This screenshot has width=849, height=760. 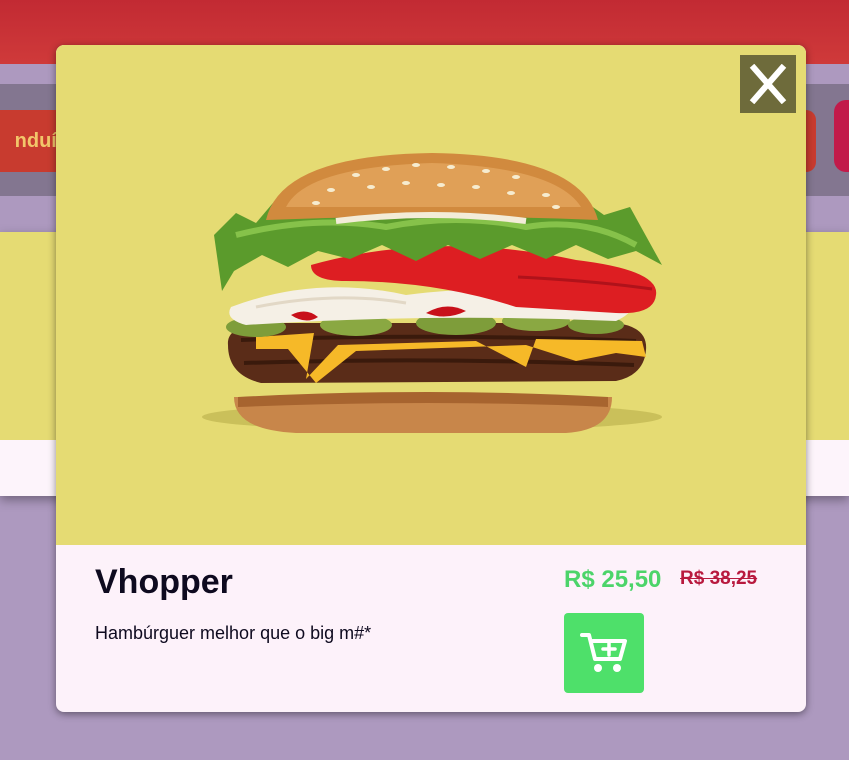 I want to click on cart-plus-icon, so click(x=603, y=652).